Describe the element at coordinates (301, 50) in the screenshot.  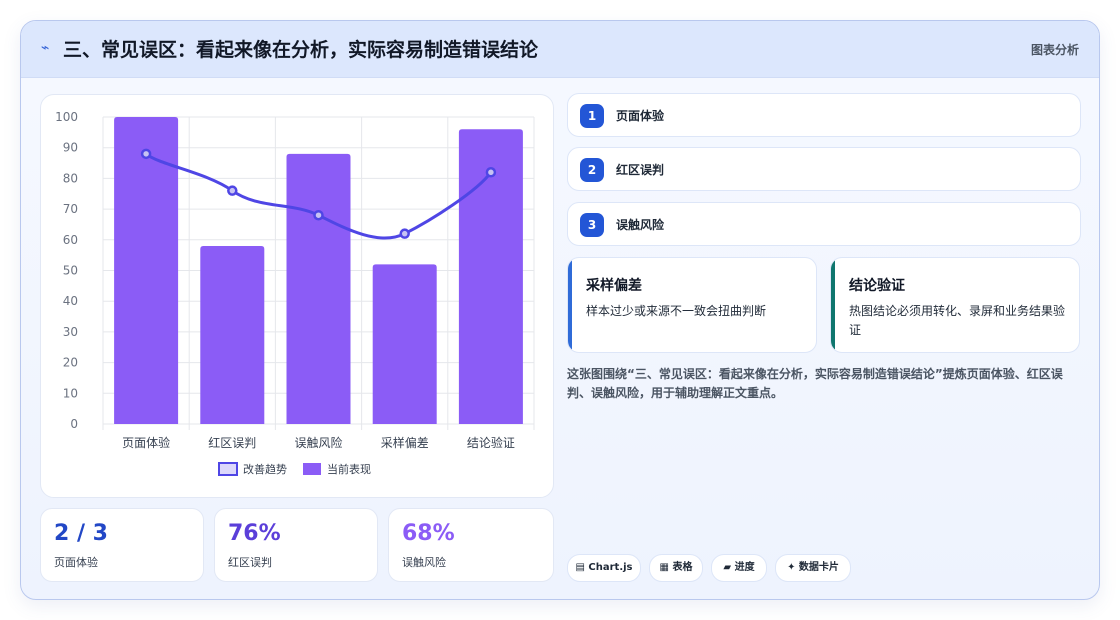
I see `page-title: 三、常见误区：看起来像在分析，实际容易制造错误结论` at that location.